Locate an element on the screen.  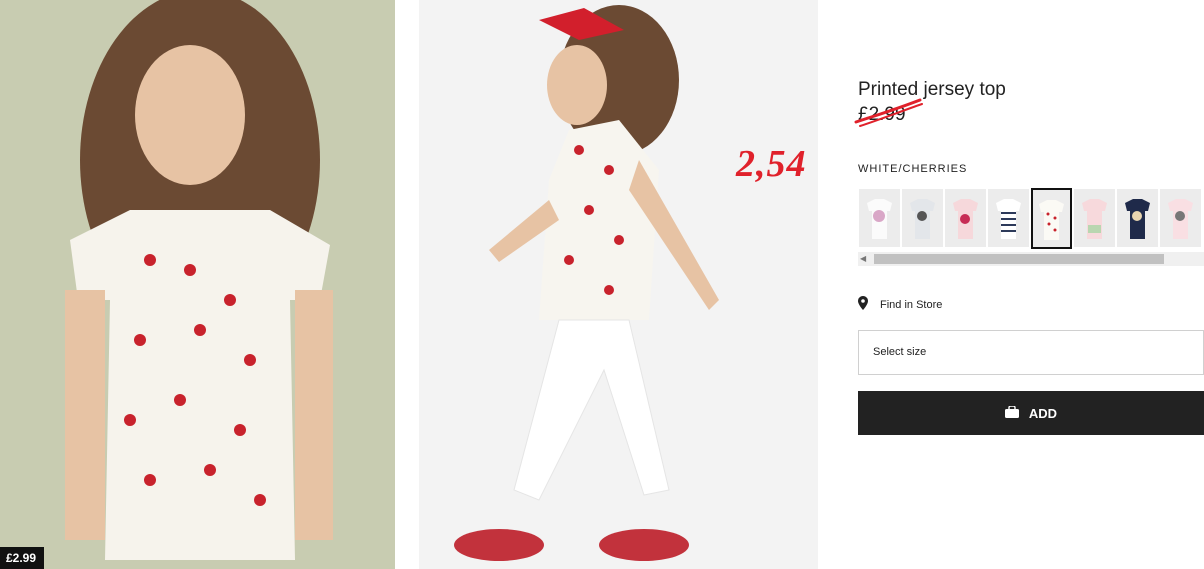
scroll-left-arrow-icon: ◀ is located at coordinates (863, 258).